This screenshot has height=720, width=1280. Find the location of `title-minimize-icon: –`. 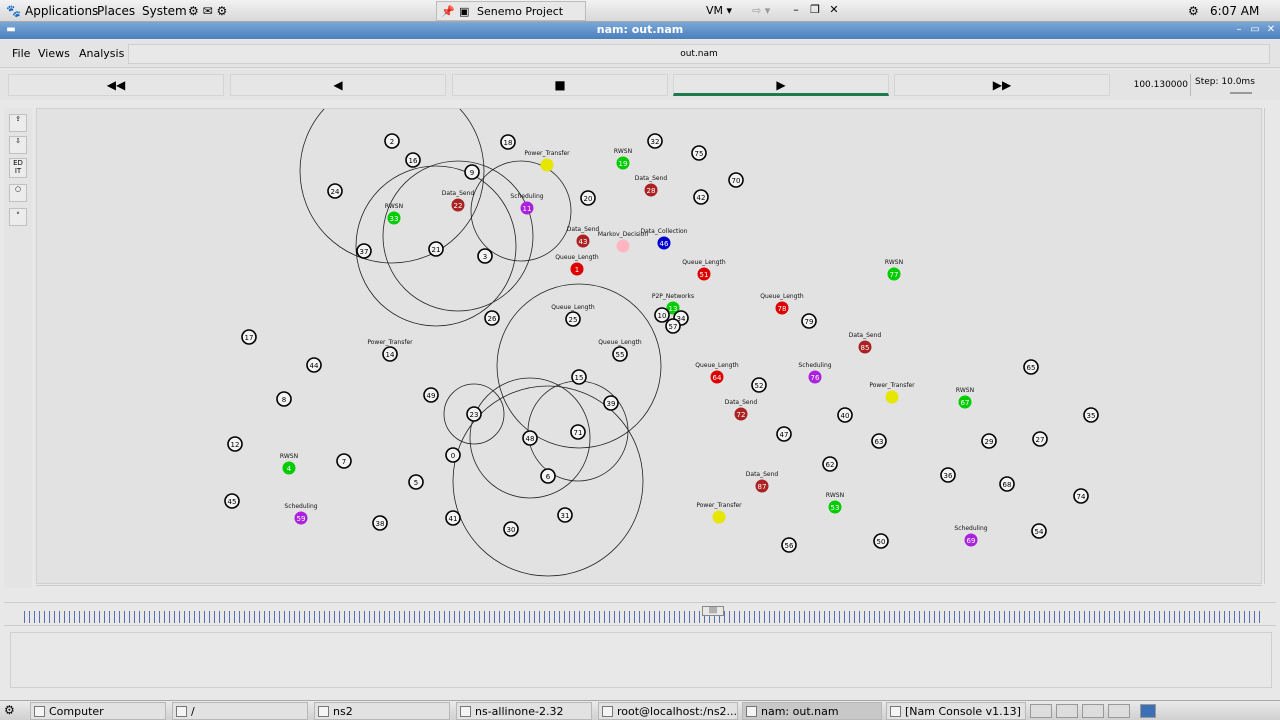

title-minimize-icon: – is located at coordinates (1239, 30).